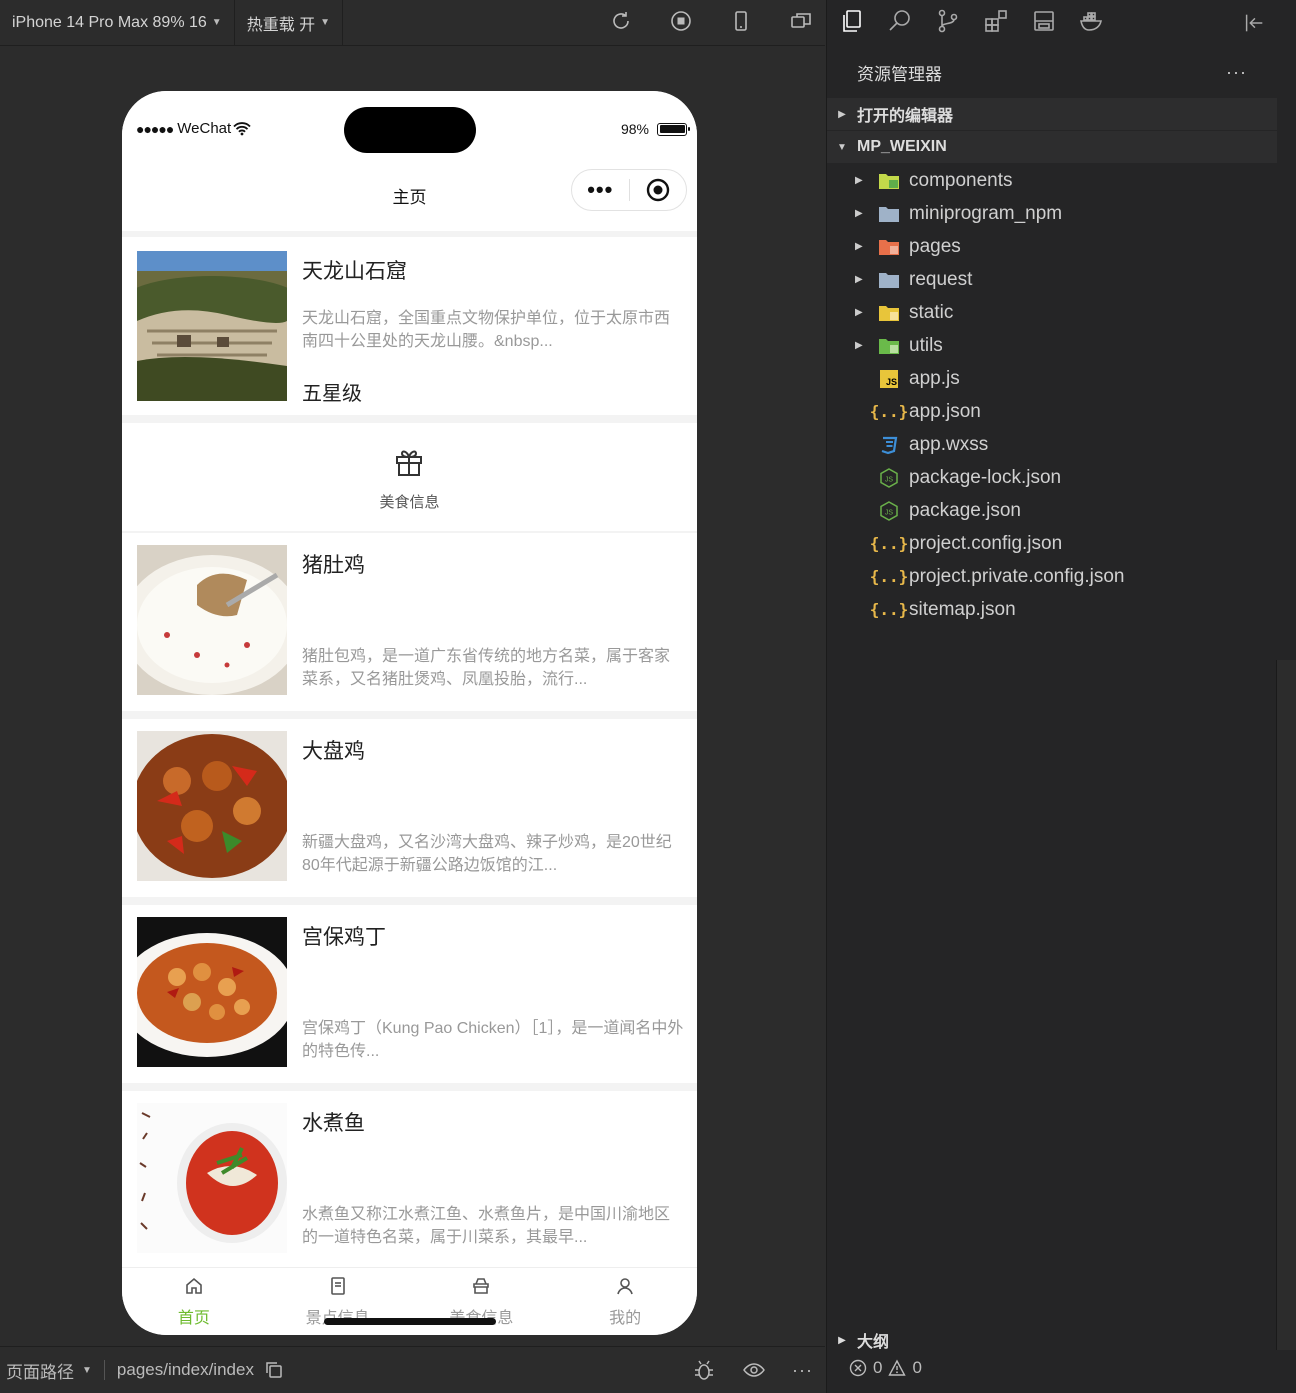 Image resolution: width=1296 pixels, height=1393 pixels. Describe the element at coordinates (410, 130) in the screenshot. I see `dynamic-island` at that location.